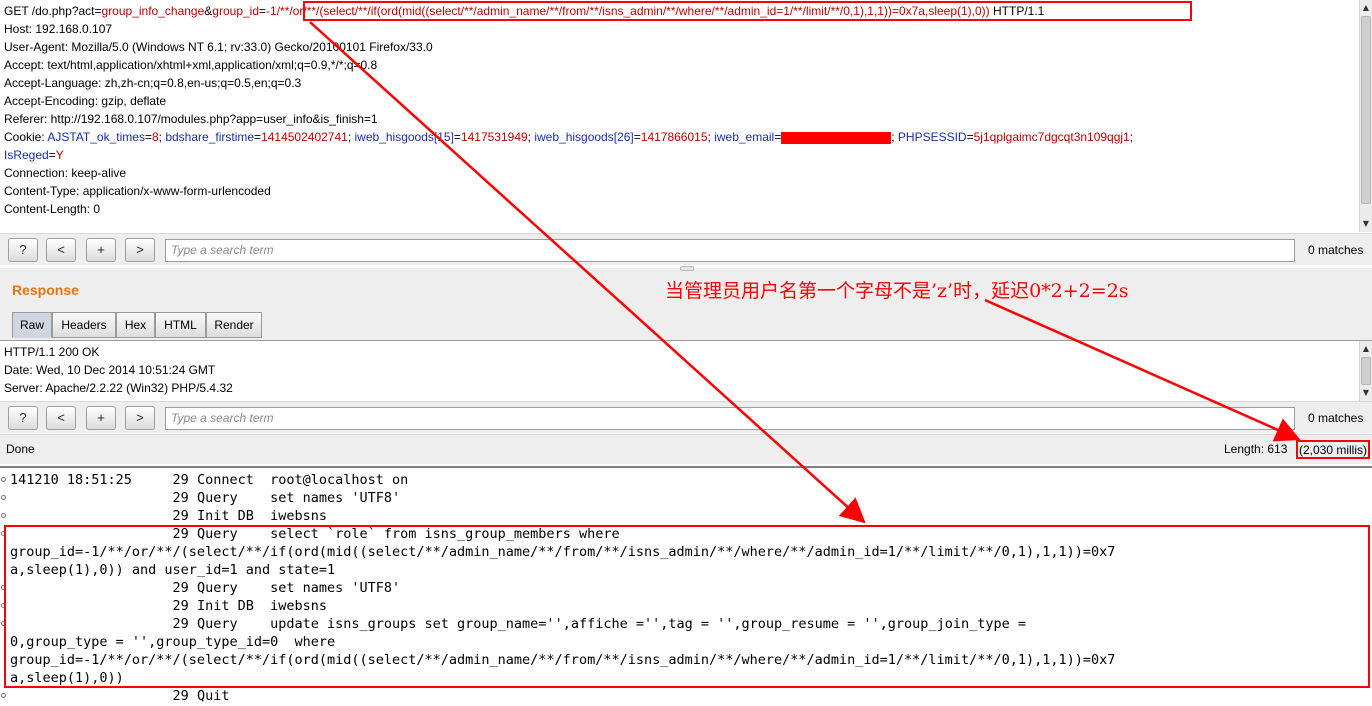  I want to click on header-accept-encoding: Accept-Encoding: gzip, deflate, so click(85, 101).